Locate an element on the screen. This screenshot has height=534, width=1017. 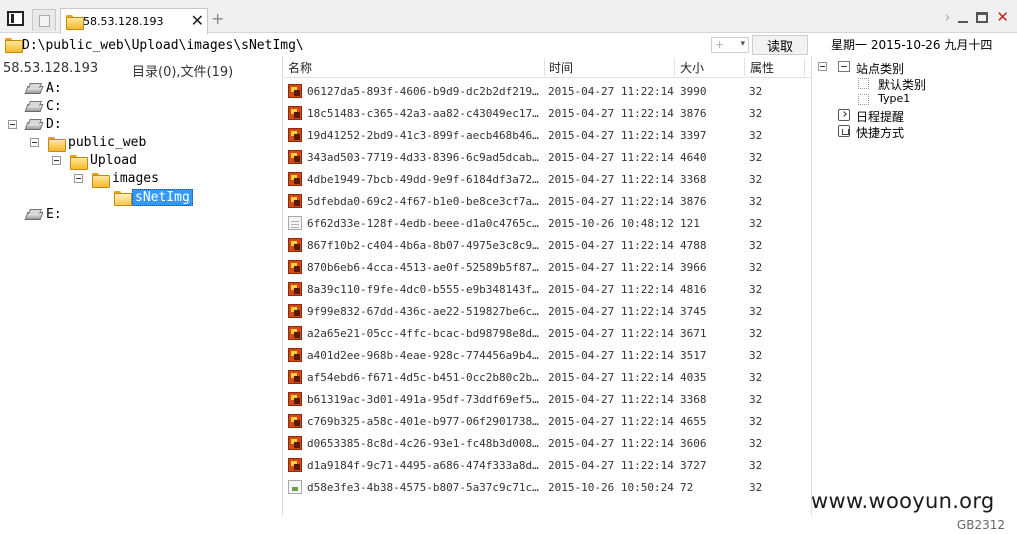
column-header-attr: 属性 is located at coordinates (762, 67).